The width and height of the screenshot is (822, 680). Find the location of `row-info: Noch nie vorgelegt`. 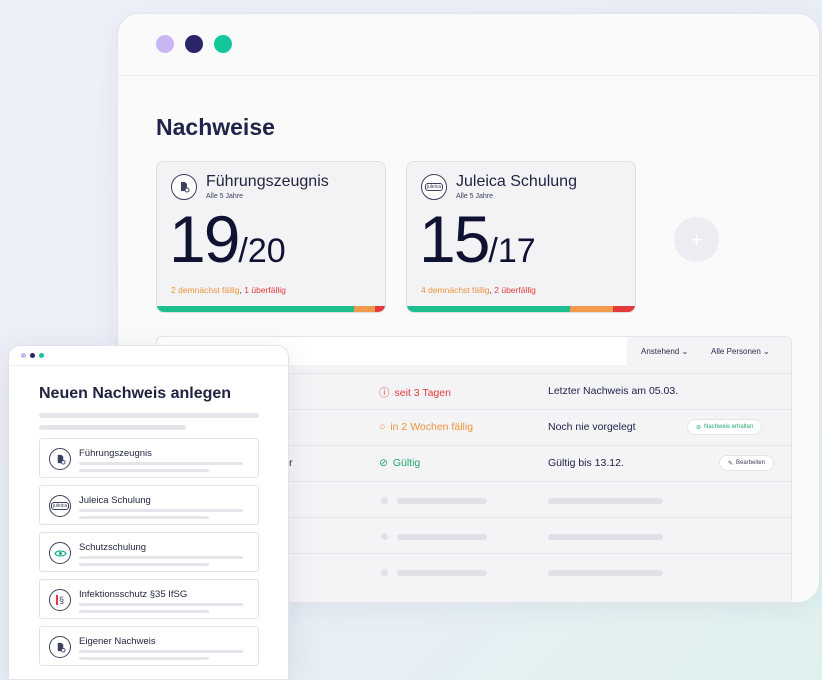

row-info: Noch nie vorgelegt is located at coordinates (592, 427).